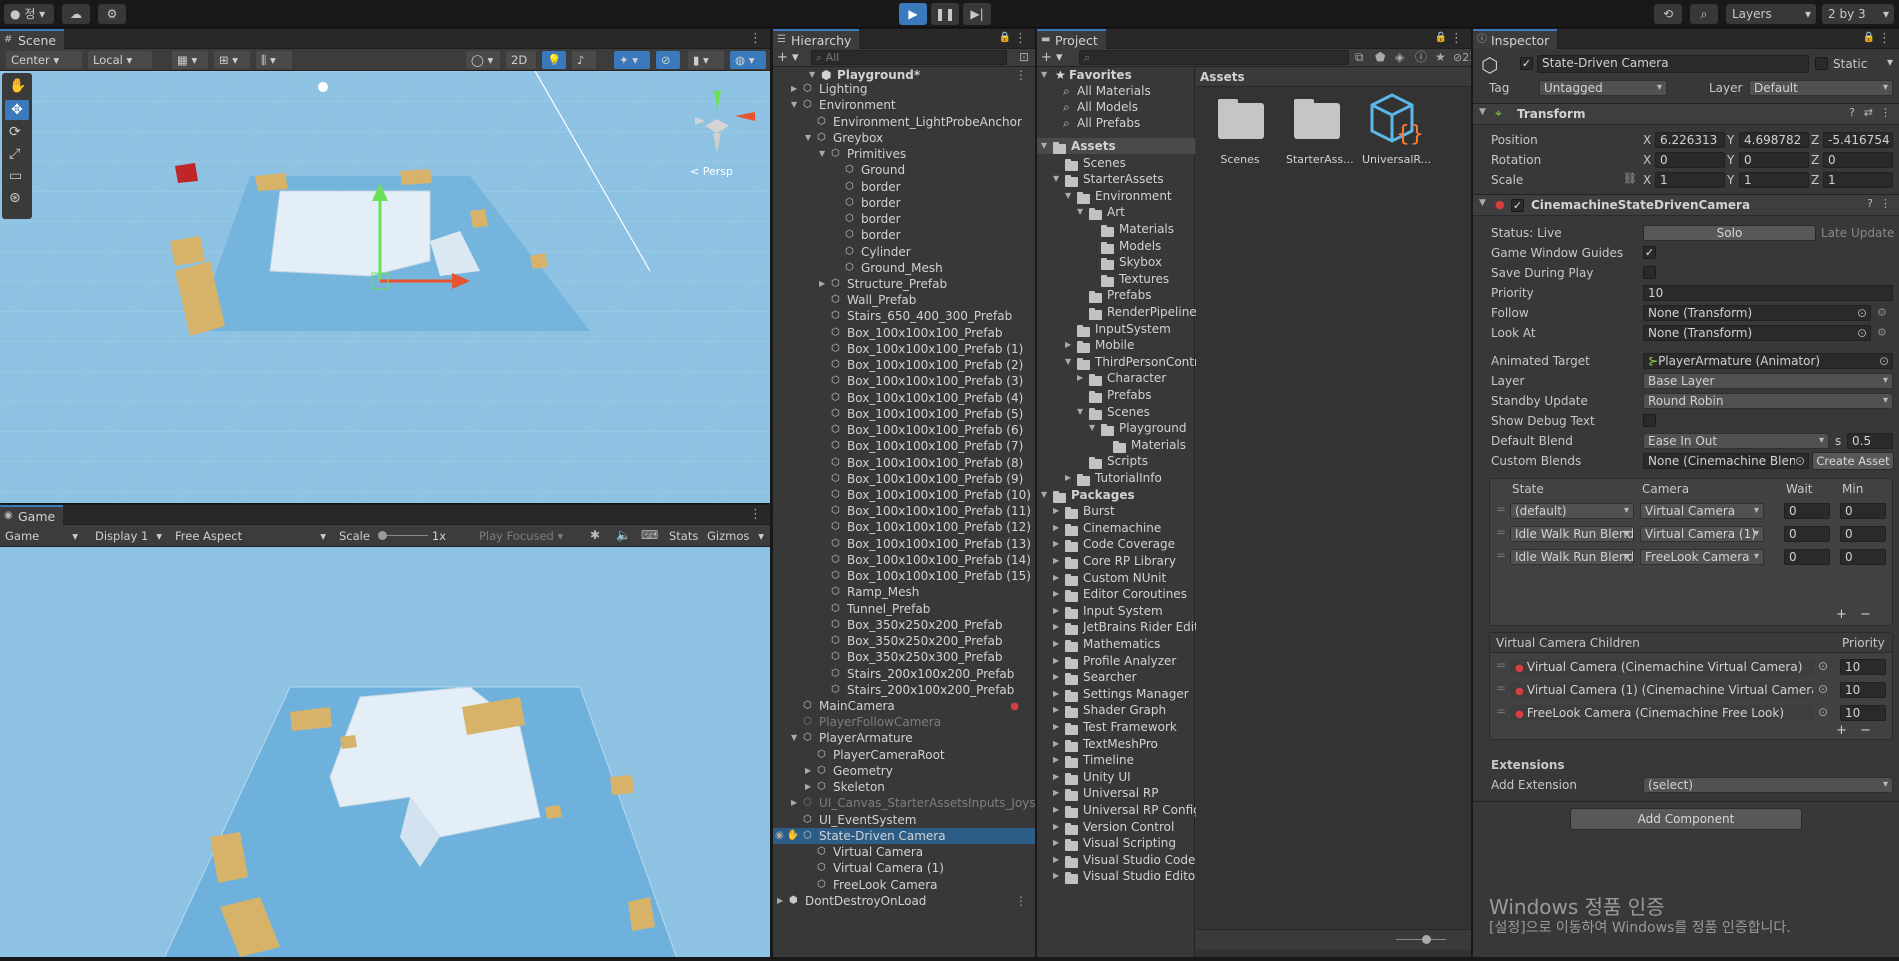 Image resolution: width=1899 pixels, height=961 pixels. Describe the element at coordinates (1462, 57) in the screenshot. I see `hidden-packages-count: ⊘23` at that location.